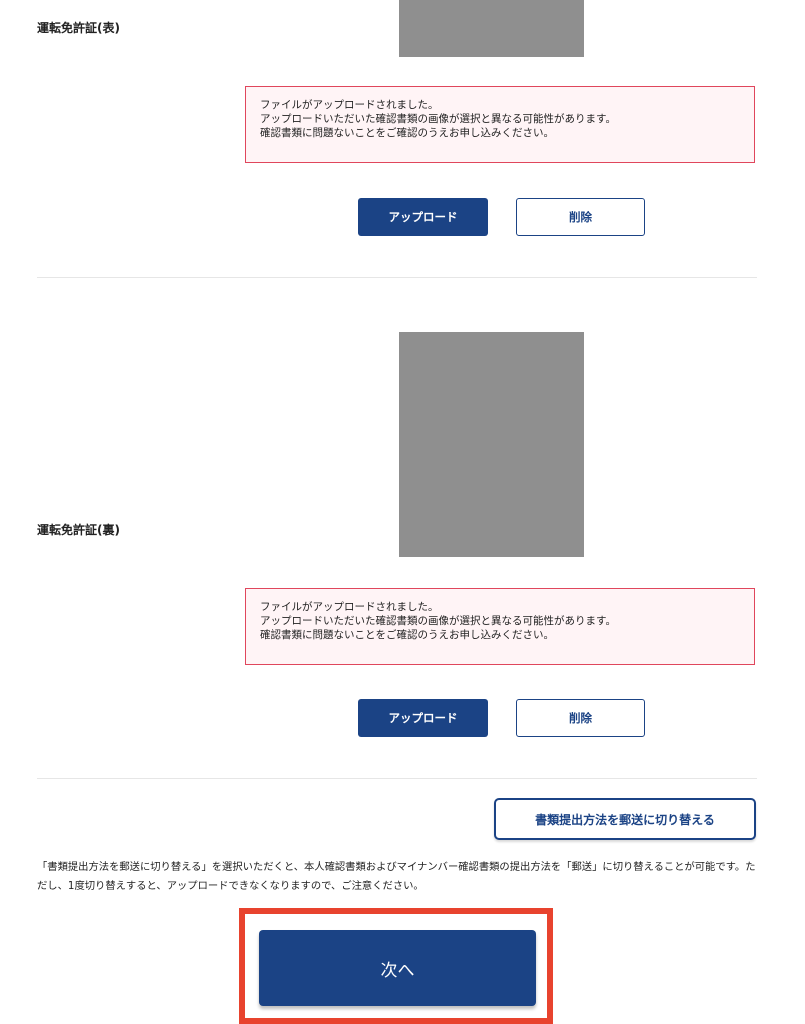  I want to click on front-image-preview, so click(491, 28).